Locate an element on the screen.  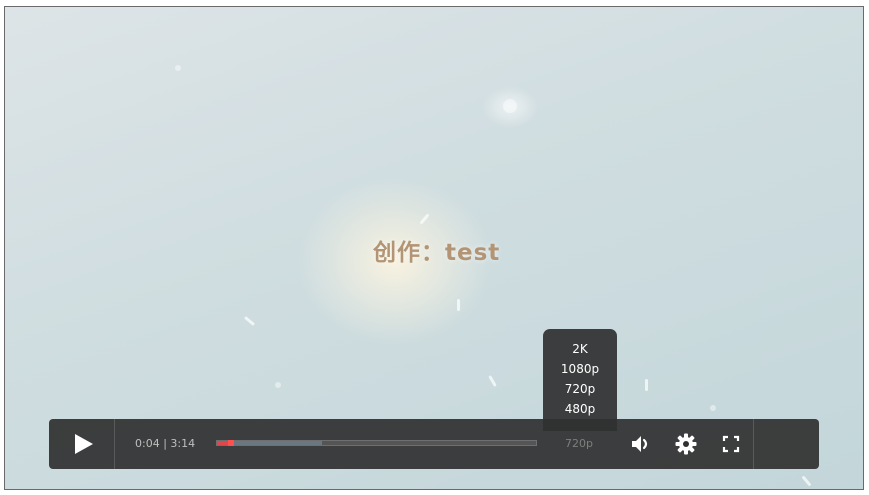
settings-button is located at coordinates (686, 444).